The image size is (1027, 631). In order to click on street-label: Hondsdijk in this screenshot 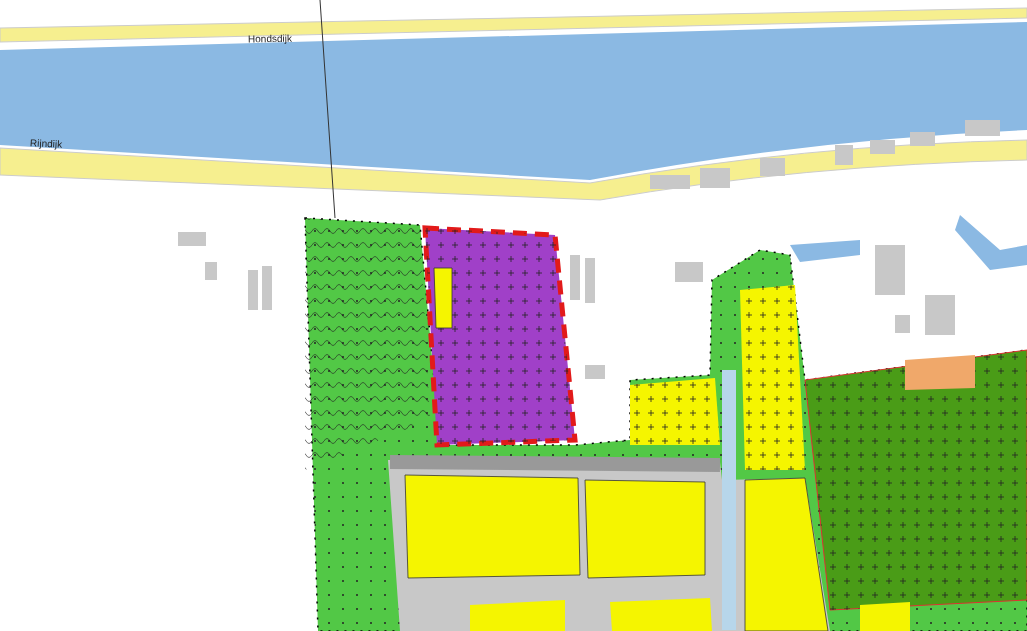, I will do `click(270, 39)`.